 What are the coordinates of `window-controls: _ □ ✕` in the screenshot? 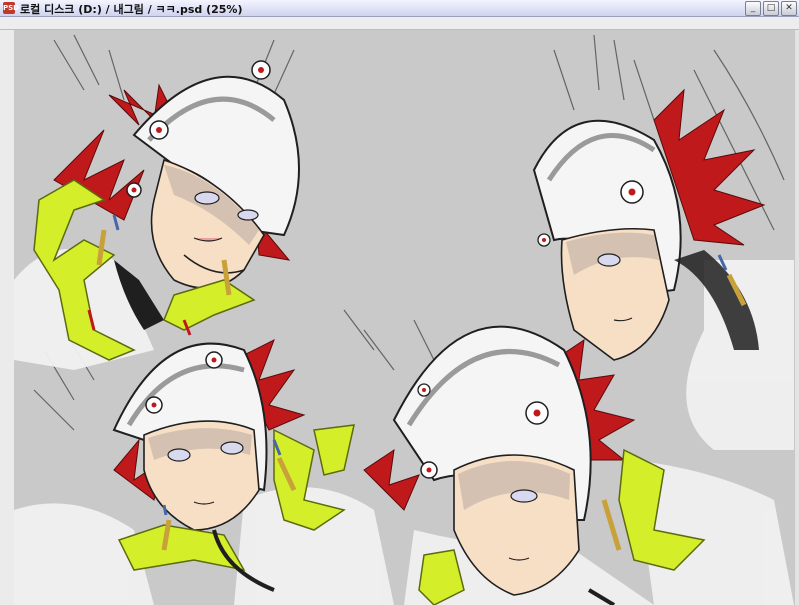 It's located at (771, 8).